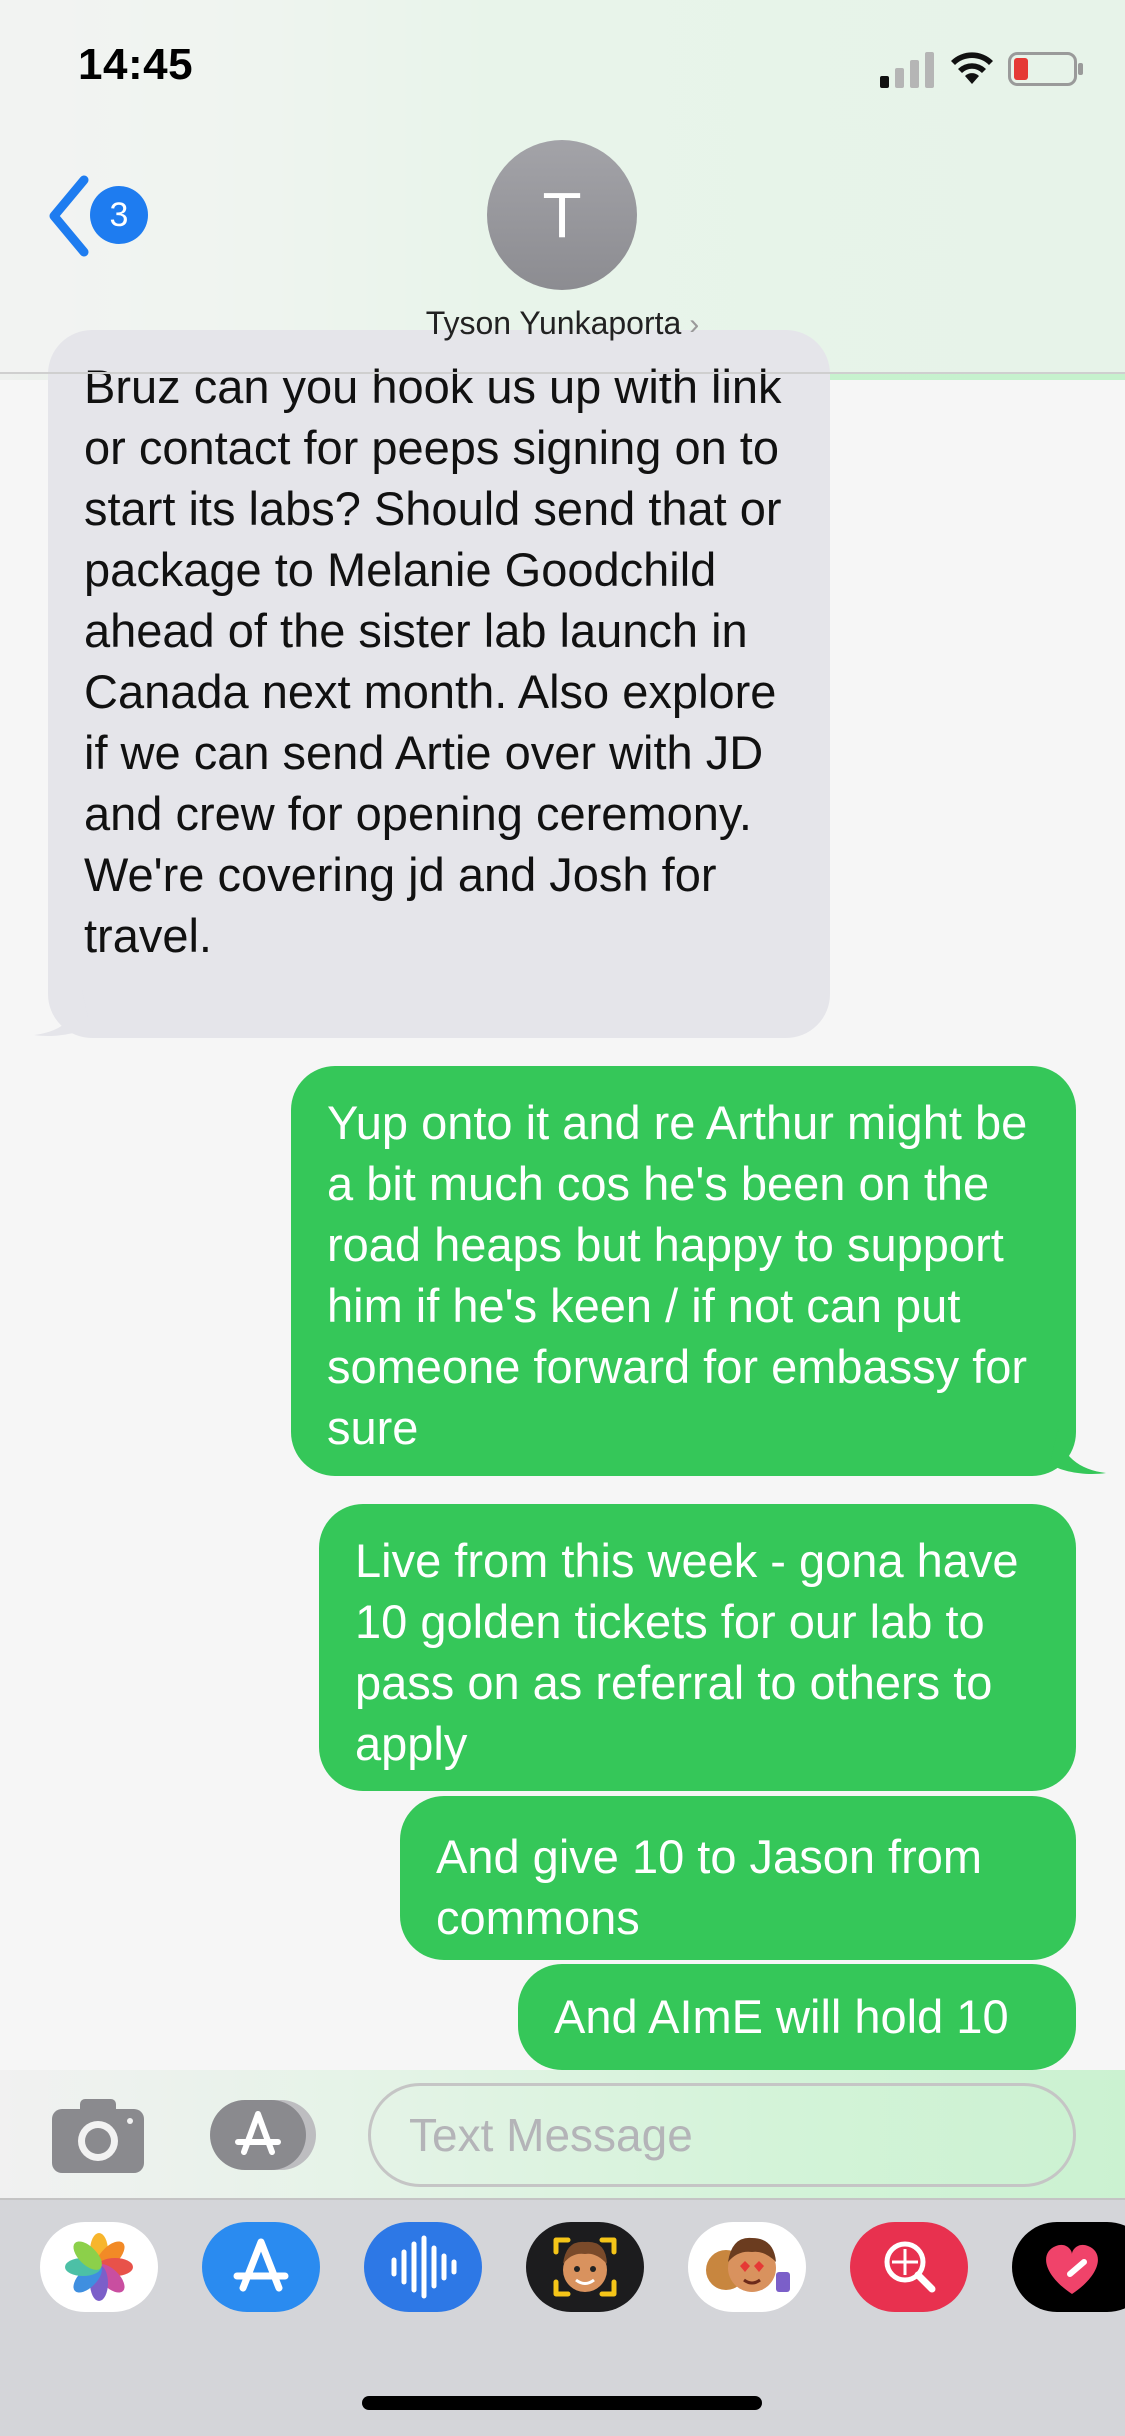 Image resolution: width=1125 pixels, height=2436 pixels. I want to click on header-divider, so click(562, 373).